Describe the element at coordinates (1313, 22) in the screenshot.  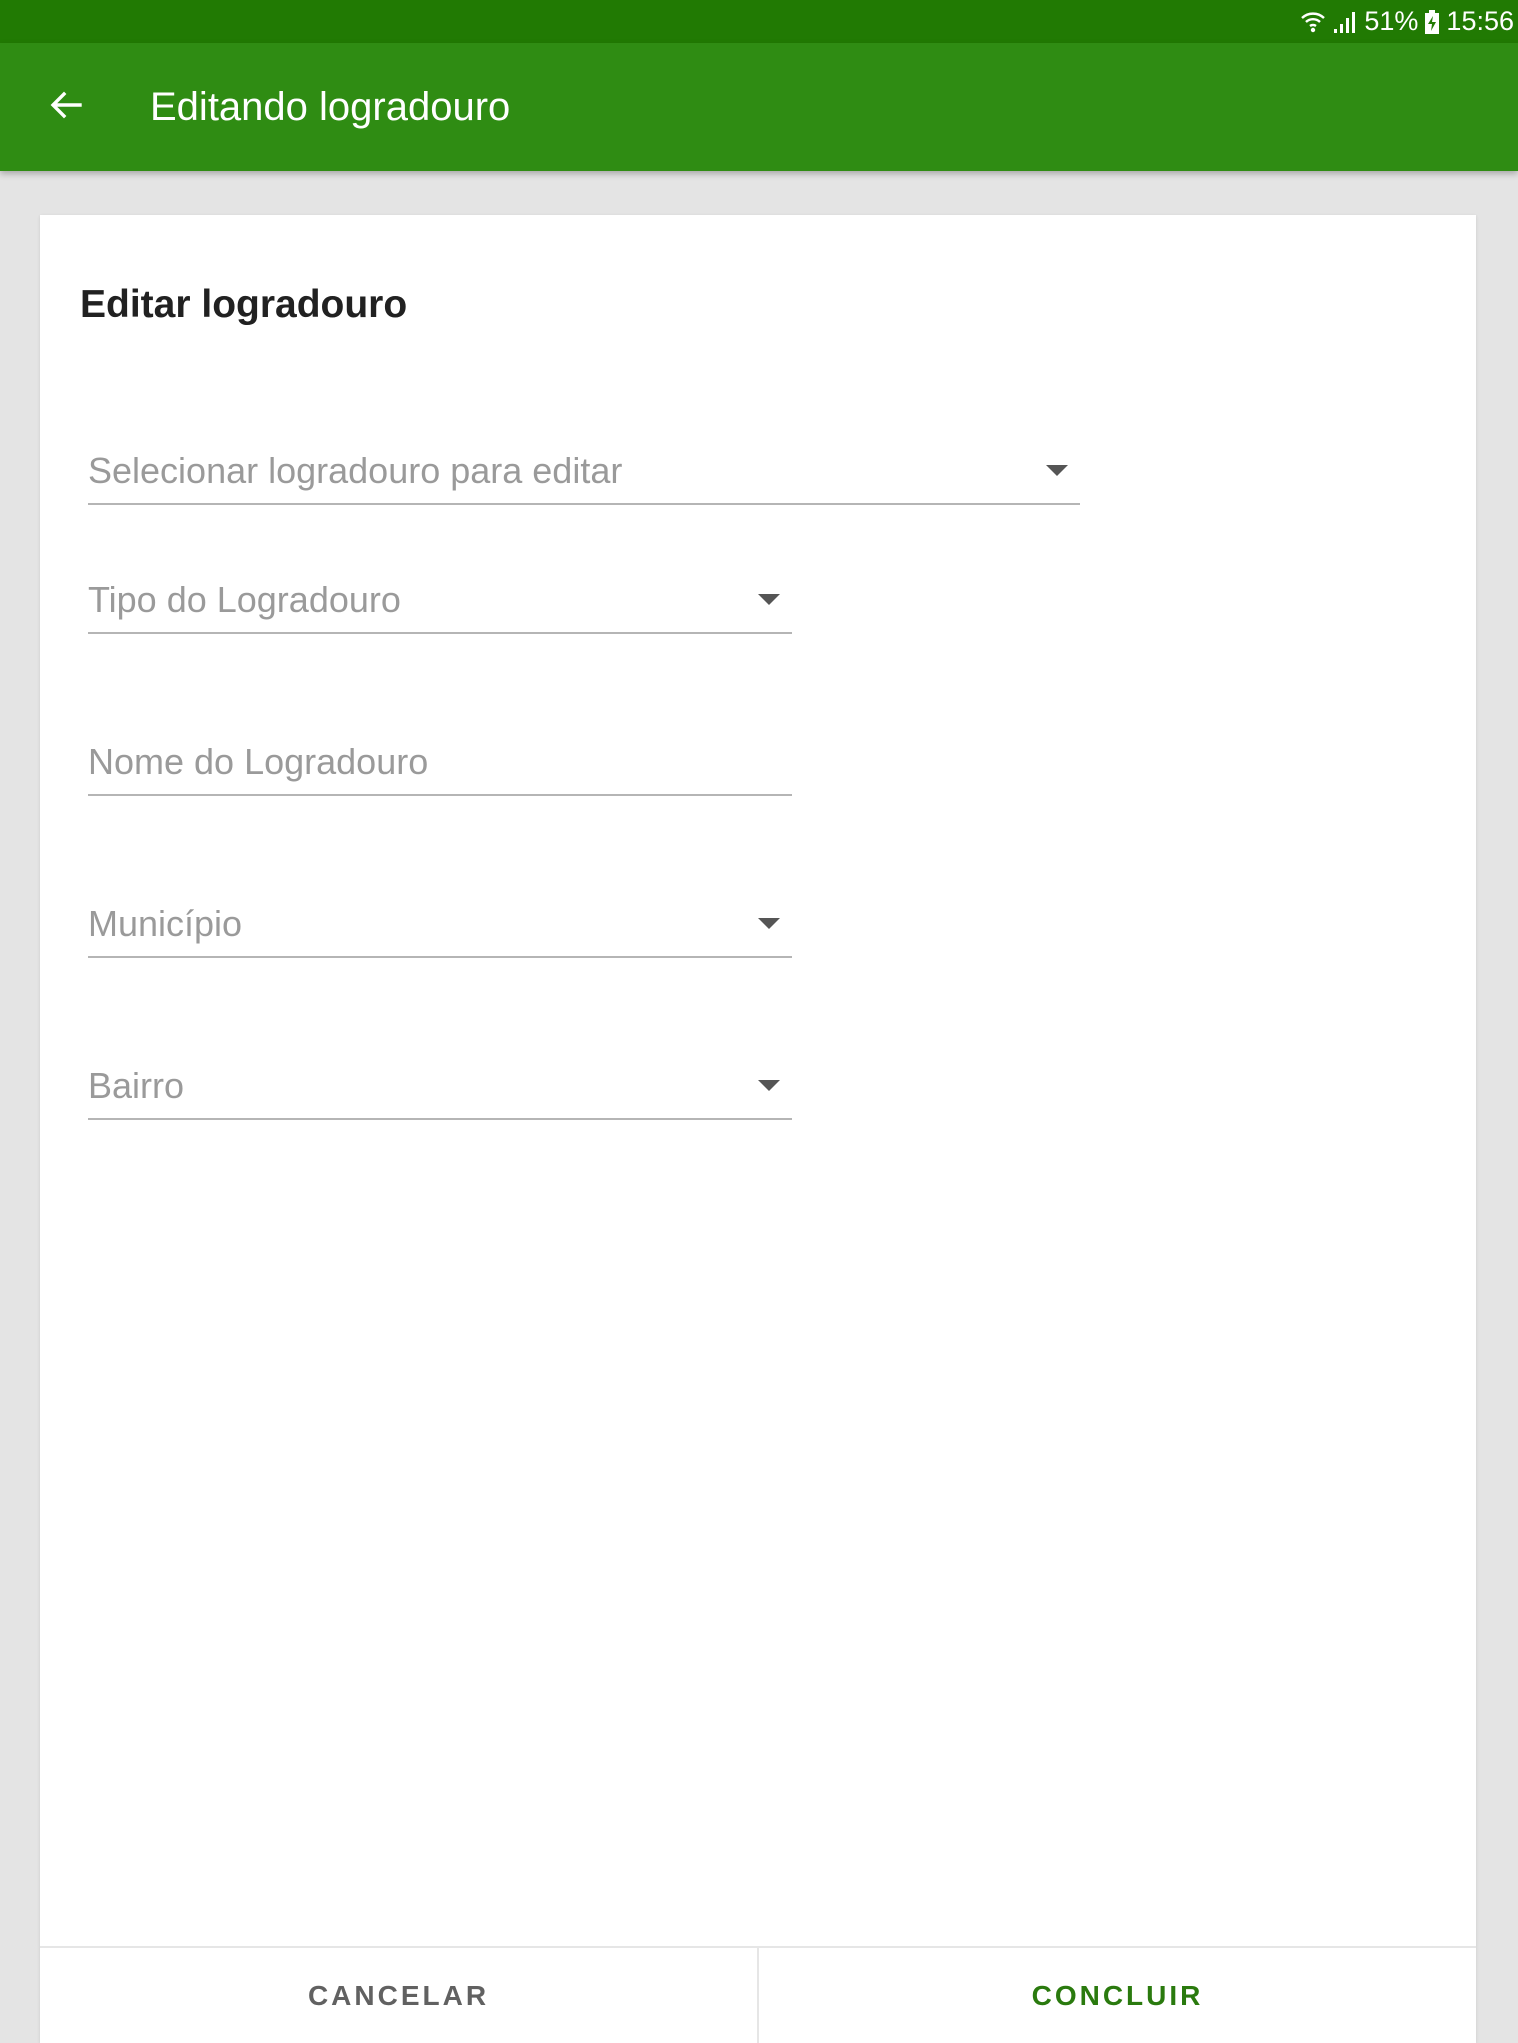
I see `wifi-icon` at that location.